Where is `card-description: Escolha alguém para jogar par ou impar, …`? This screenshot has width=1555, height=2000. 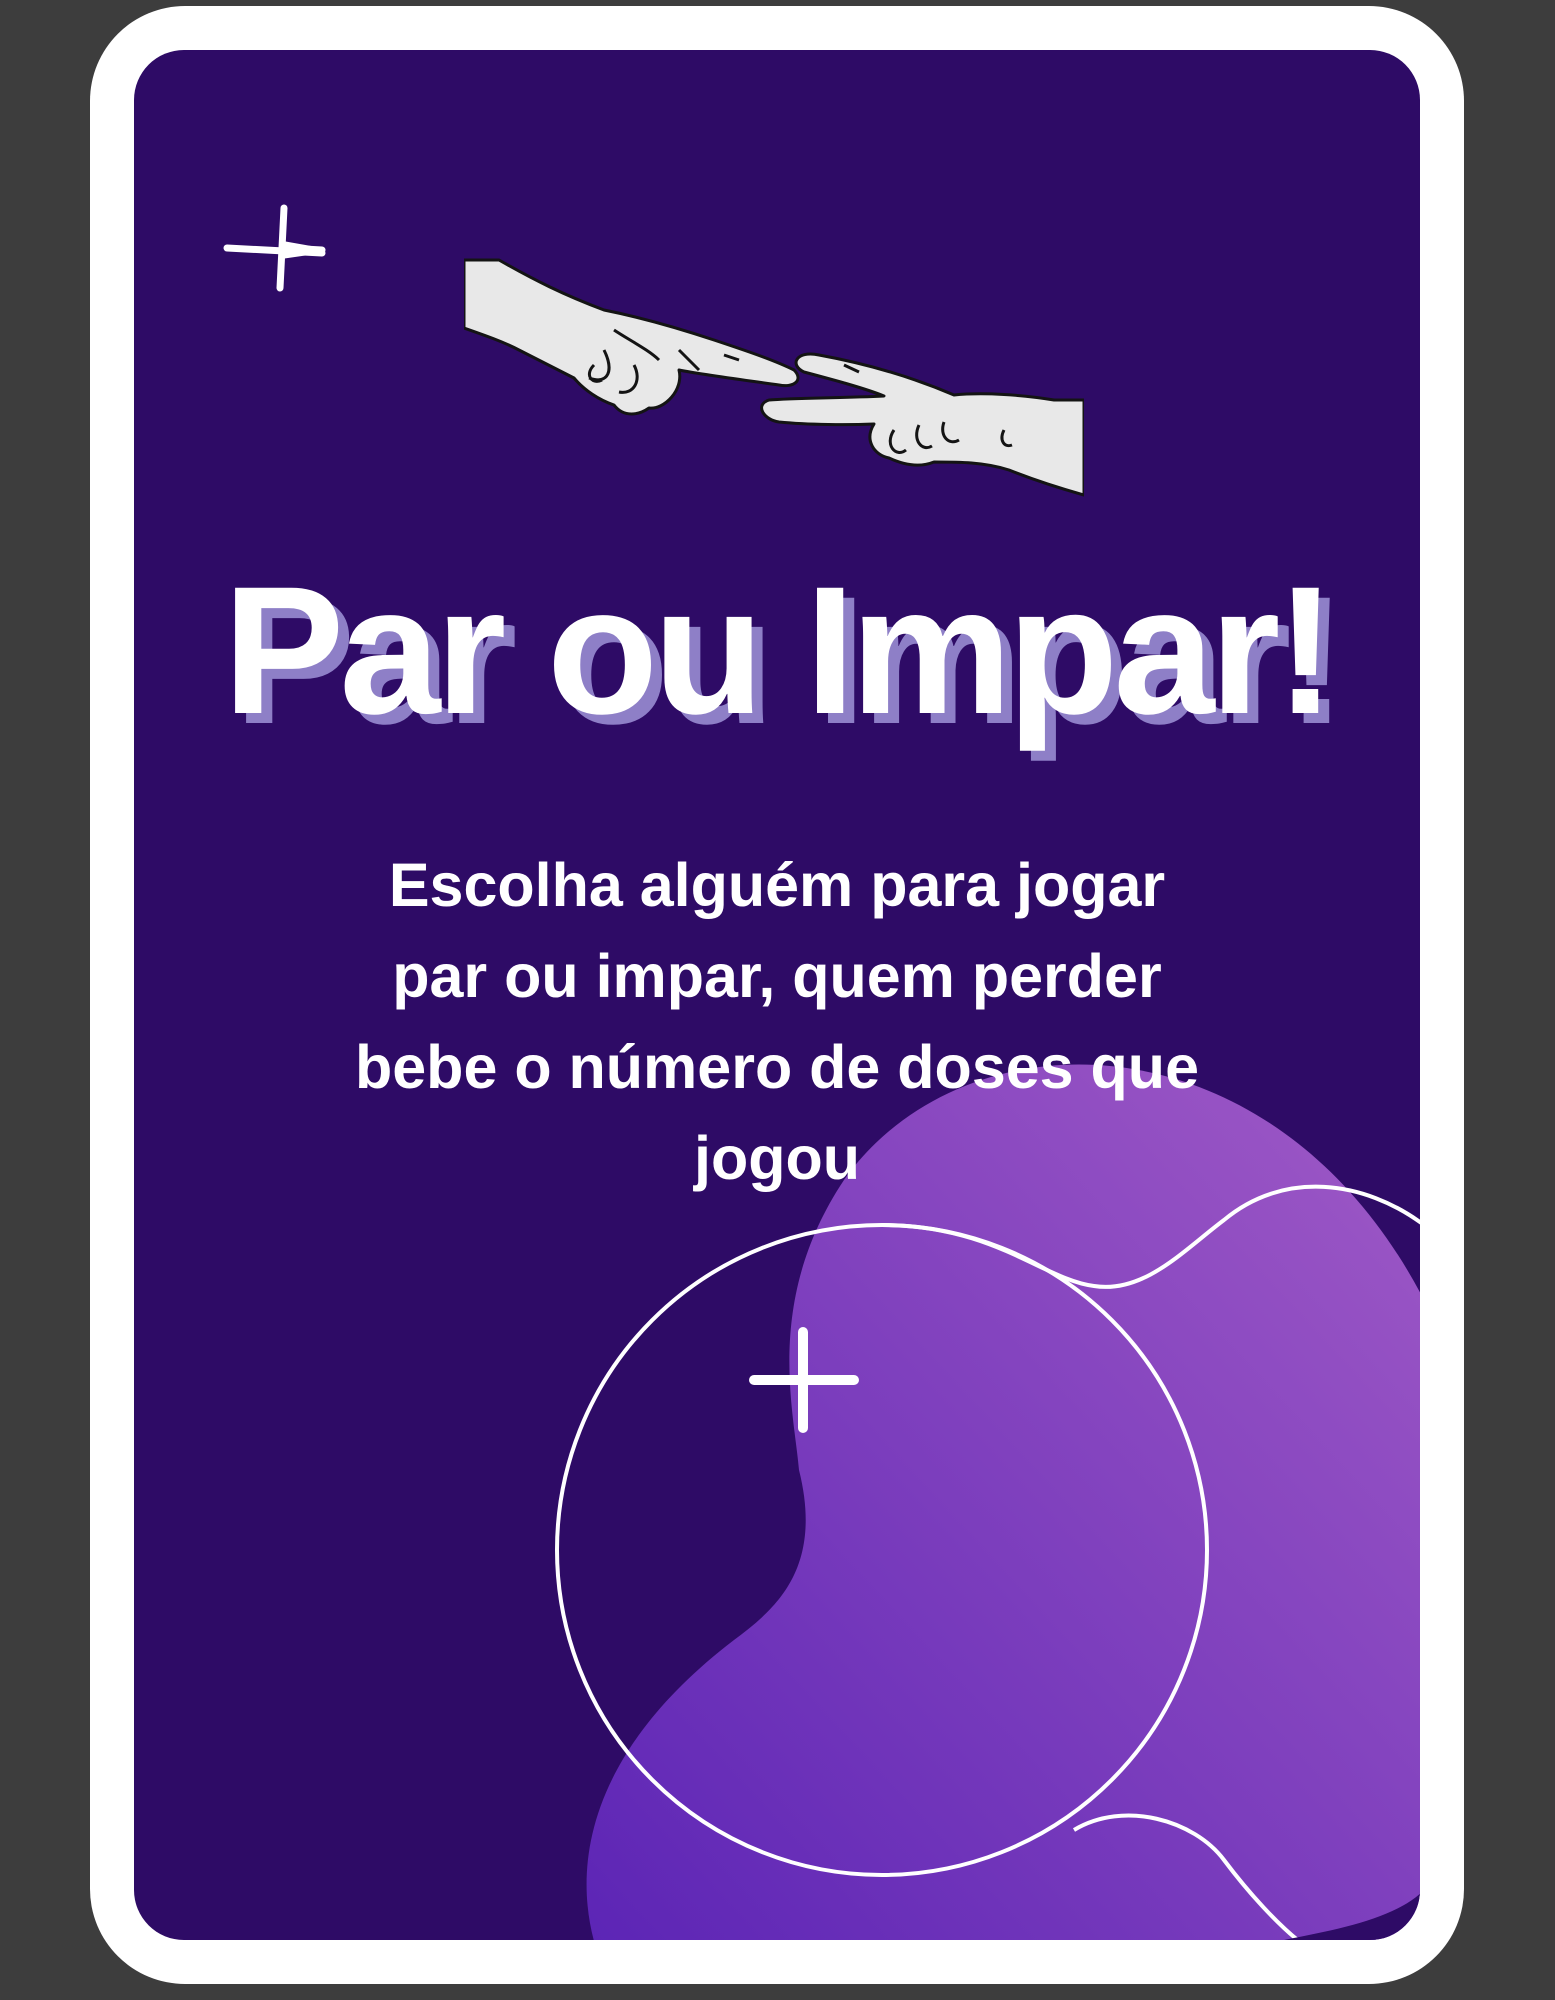
card-description: Escolha alguém para jogar par ou impar, … is located at coordinates (777, 1021).